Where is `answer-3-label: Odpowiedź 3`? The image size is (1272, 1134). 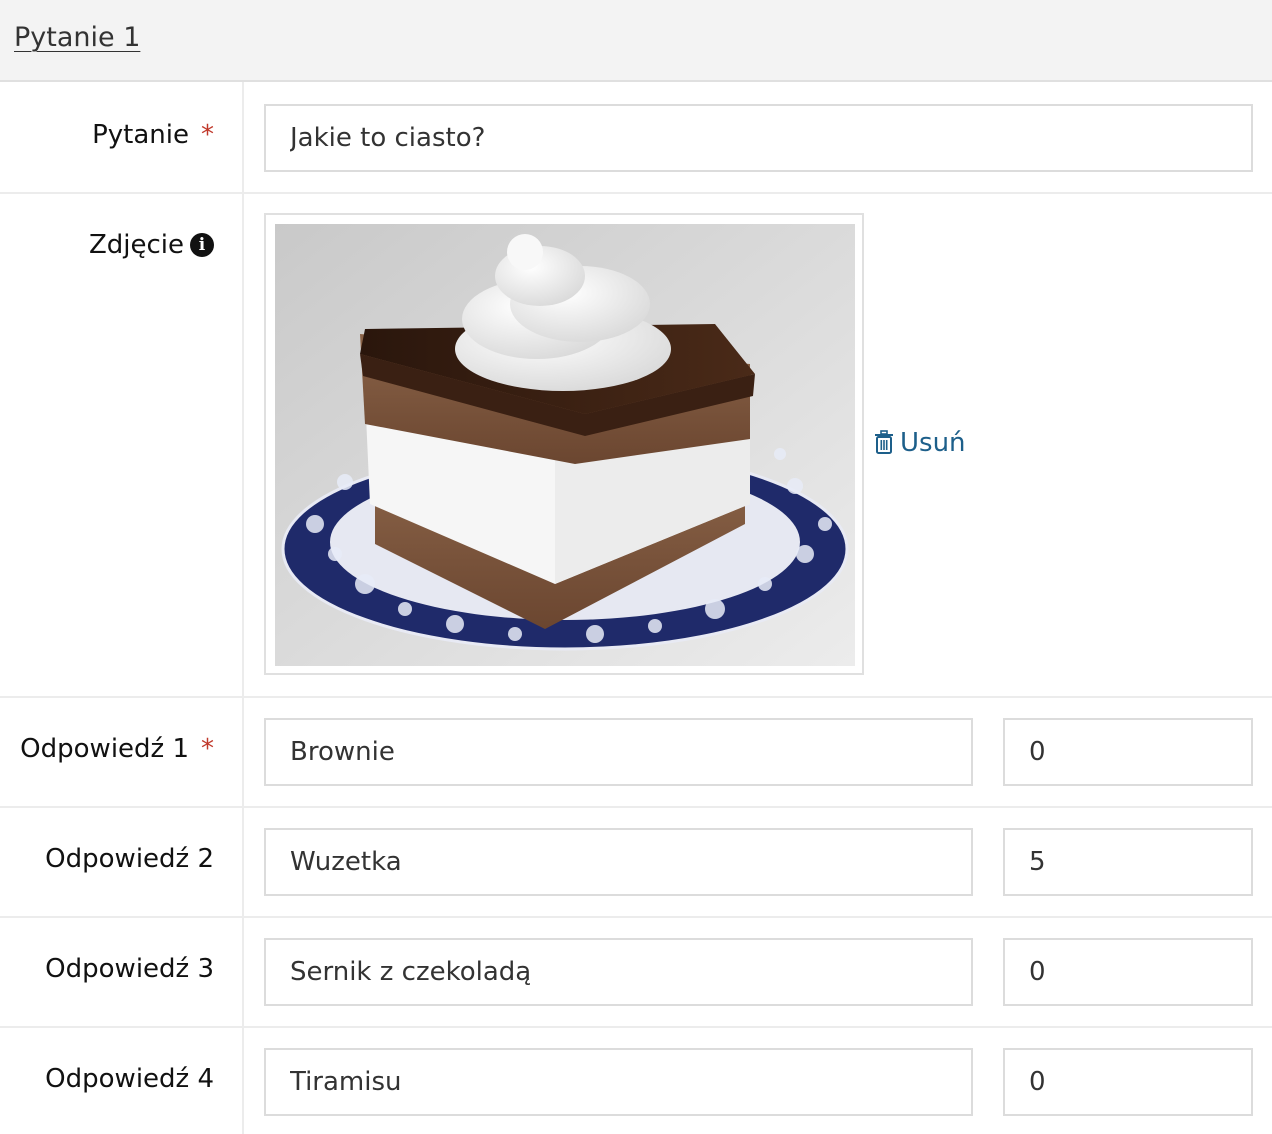
answer-3-label: Odpowiedź 3 is located at coordinates (129, 969).